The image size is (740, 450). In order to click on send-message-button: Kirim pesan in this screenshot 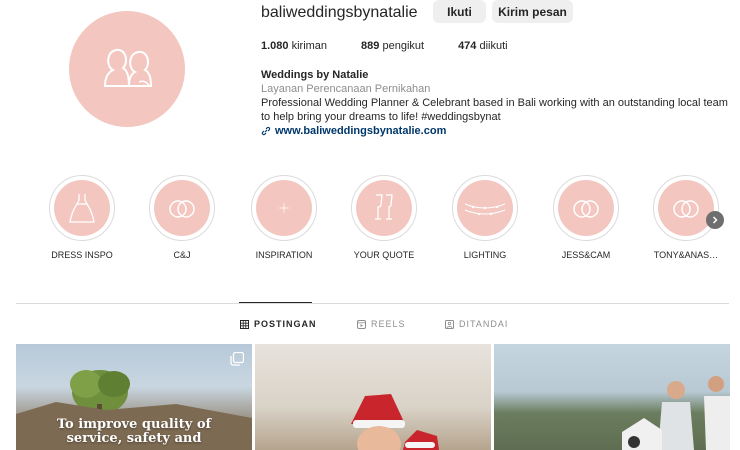, I will do `click(532, 11)`.